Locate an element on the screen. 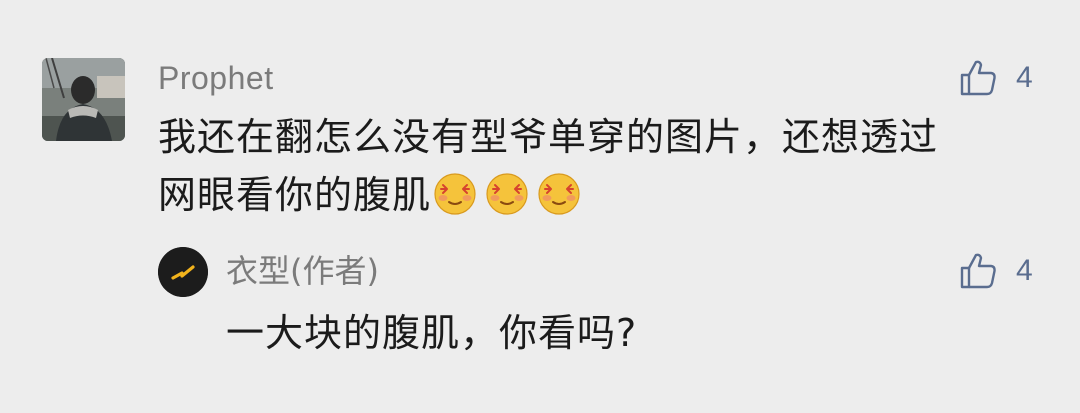  author-avatar is located at coordinates (183, 272).